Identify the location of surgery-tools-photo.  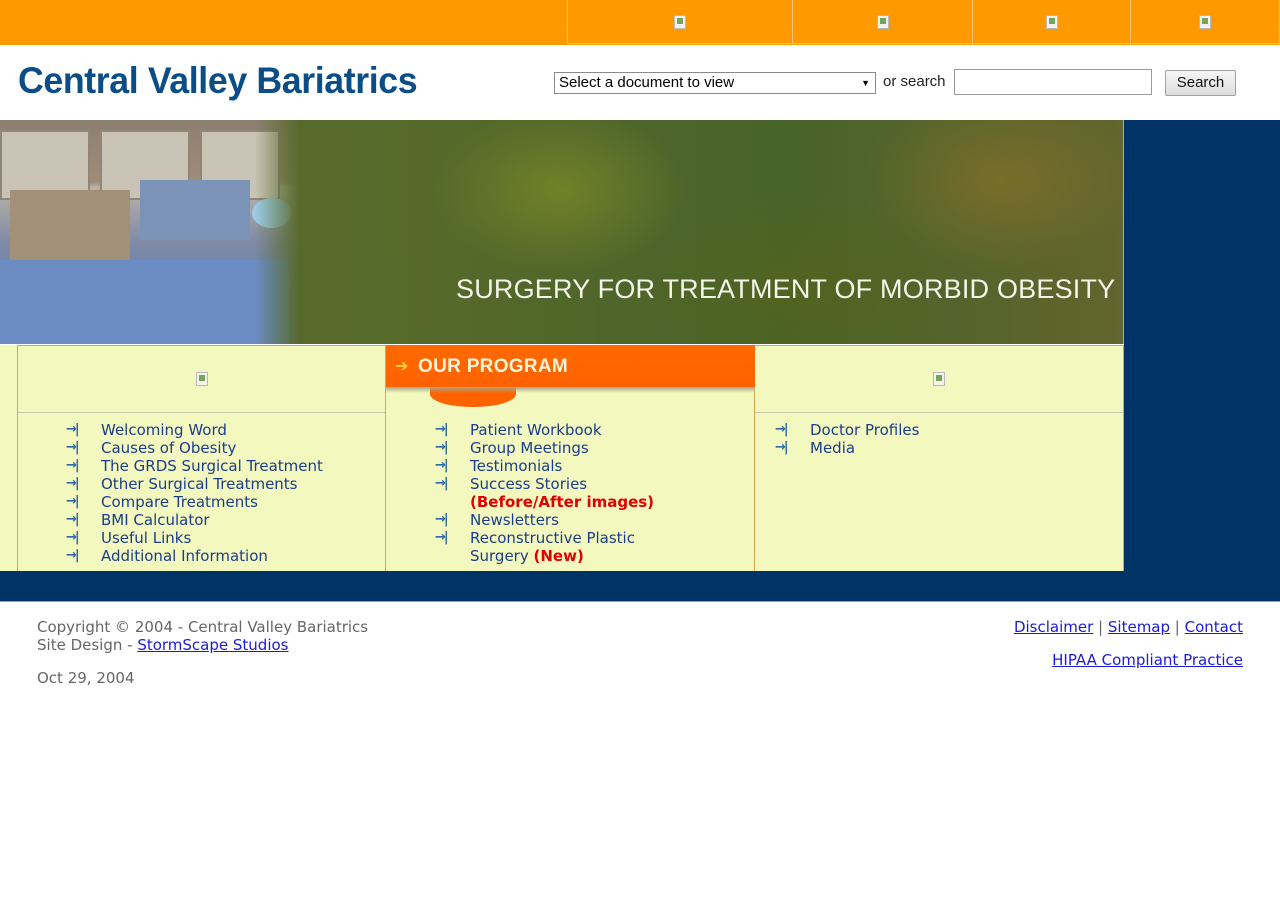
(150, 232).